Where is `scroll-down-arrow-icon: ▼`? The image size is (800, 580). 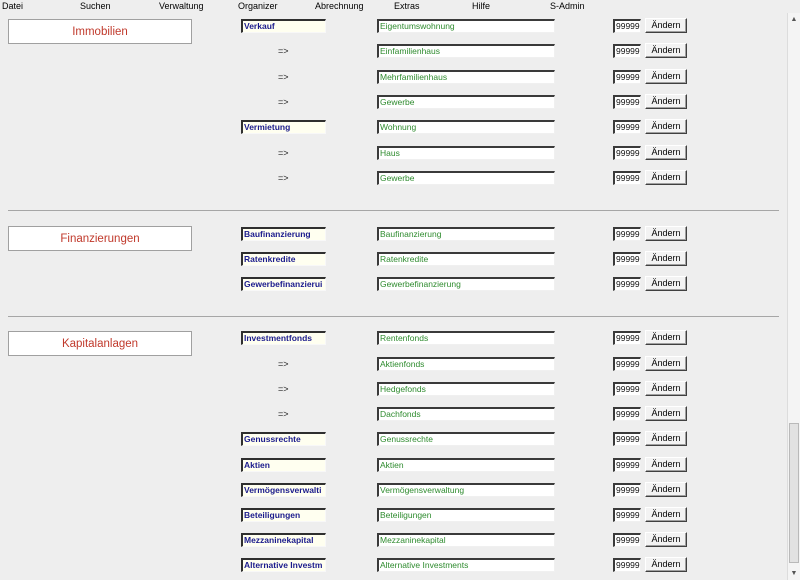
scroll-down-arrow-icon: ▼ is located at coordinates (794, 573).